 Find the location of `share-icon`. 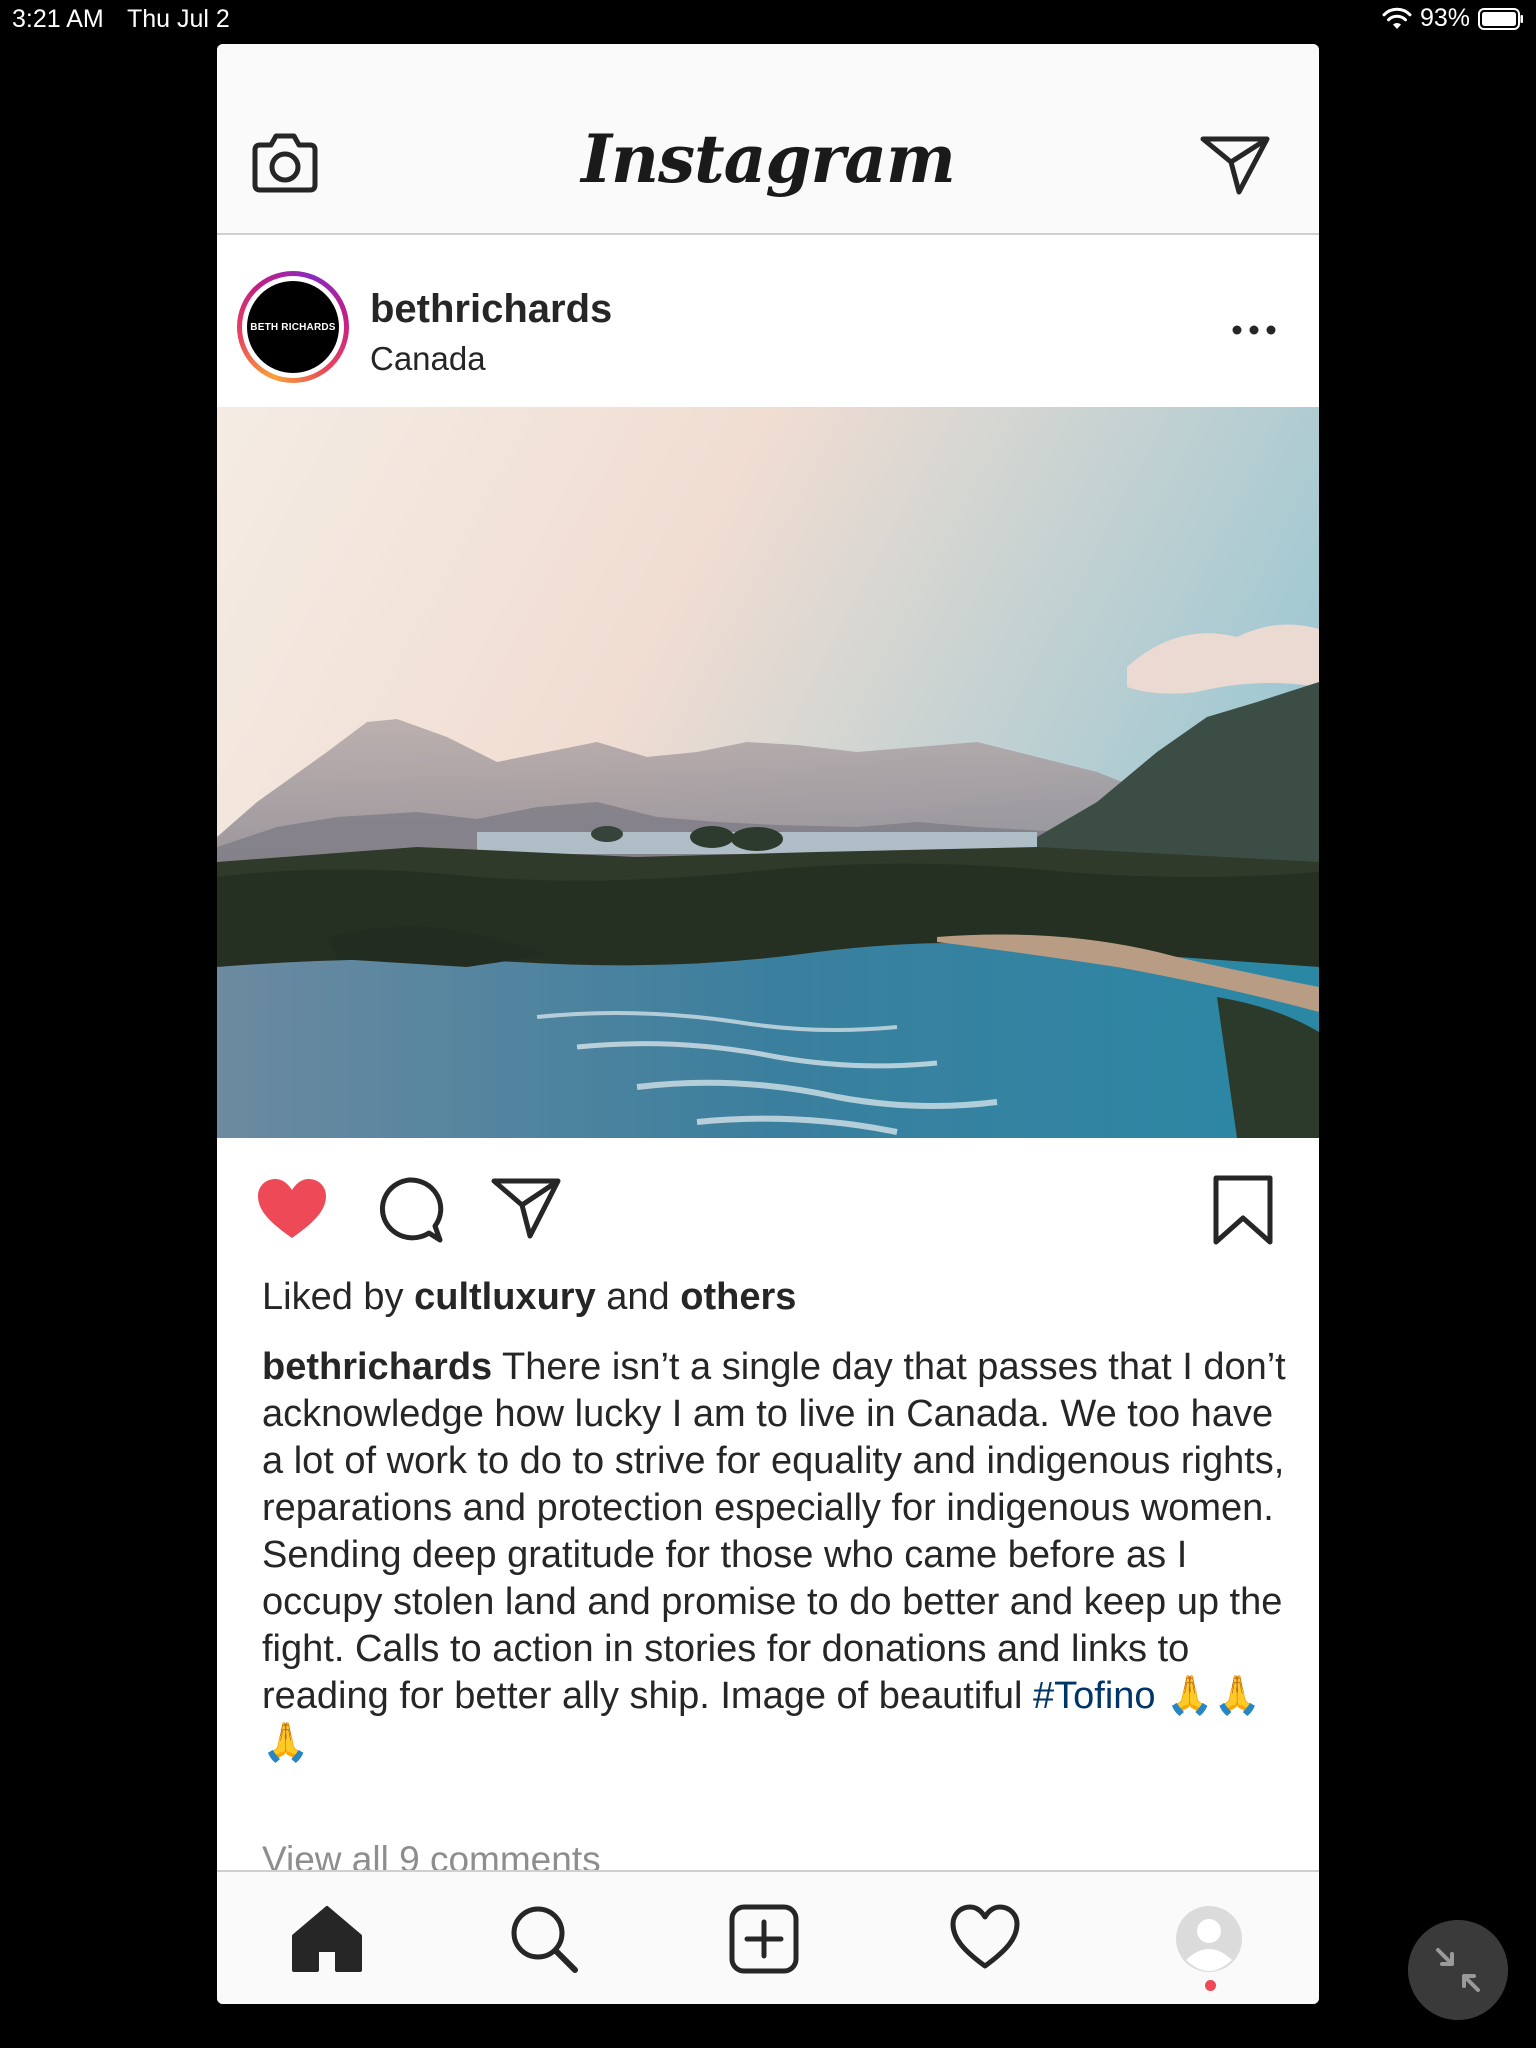

share-icon is located at coordinates (526, 1208).